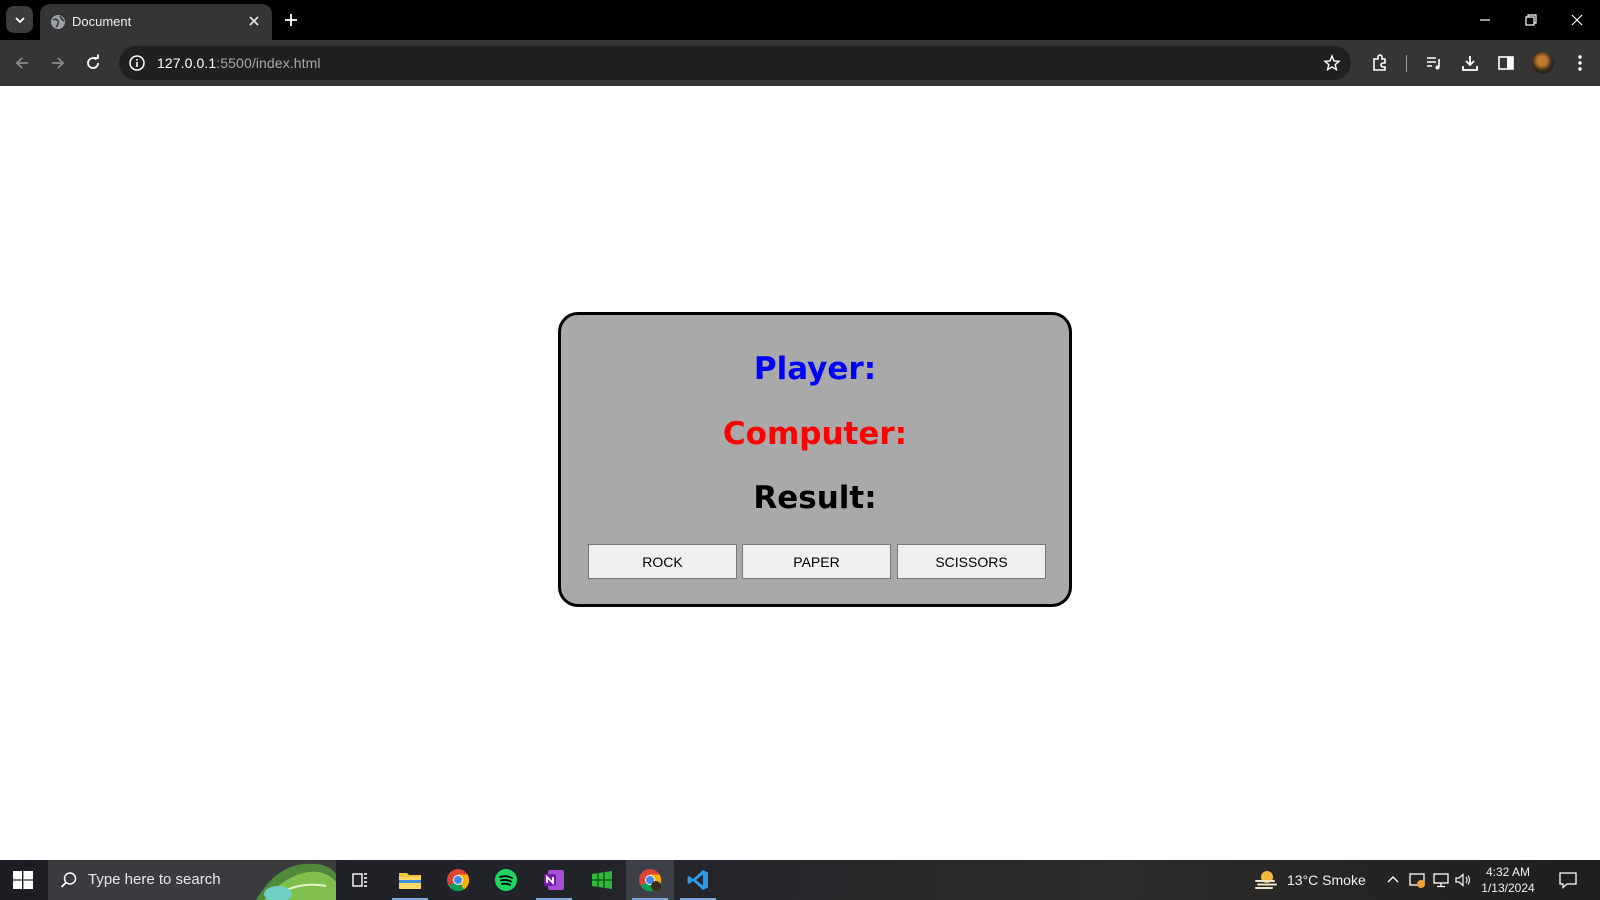 The image size is (1600, 900). Describe the element at coordinates (1568, 880) in the screenshot. I see `notification-icon` at that location.